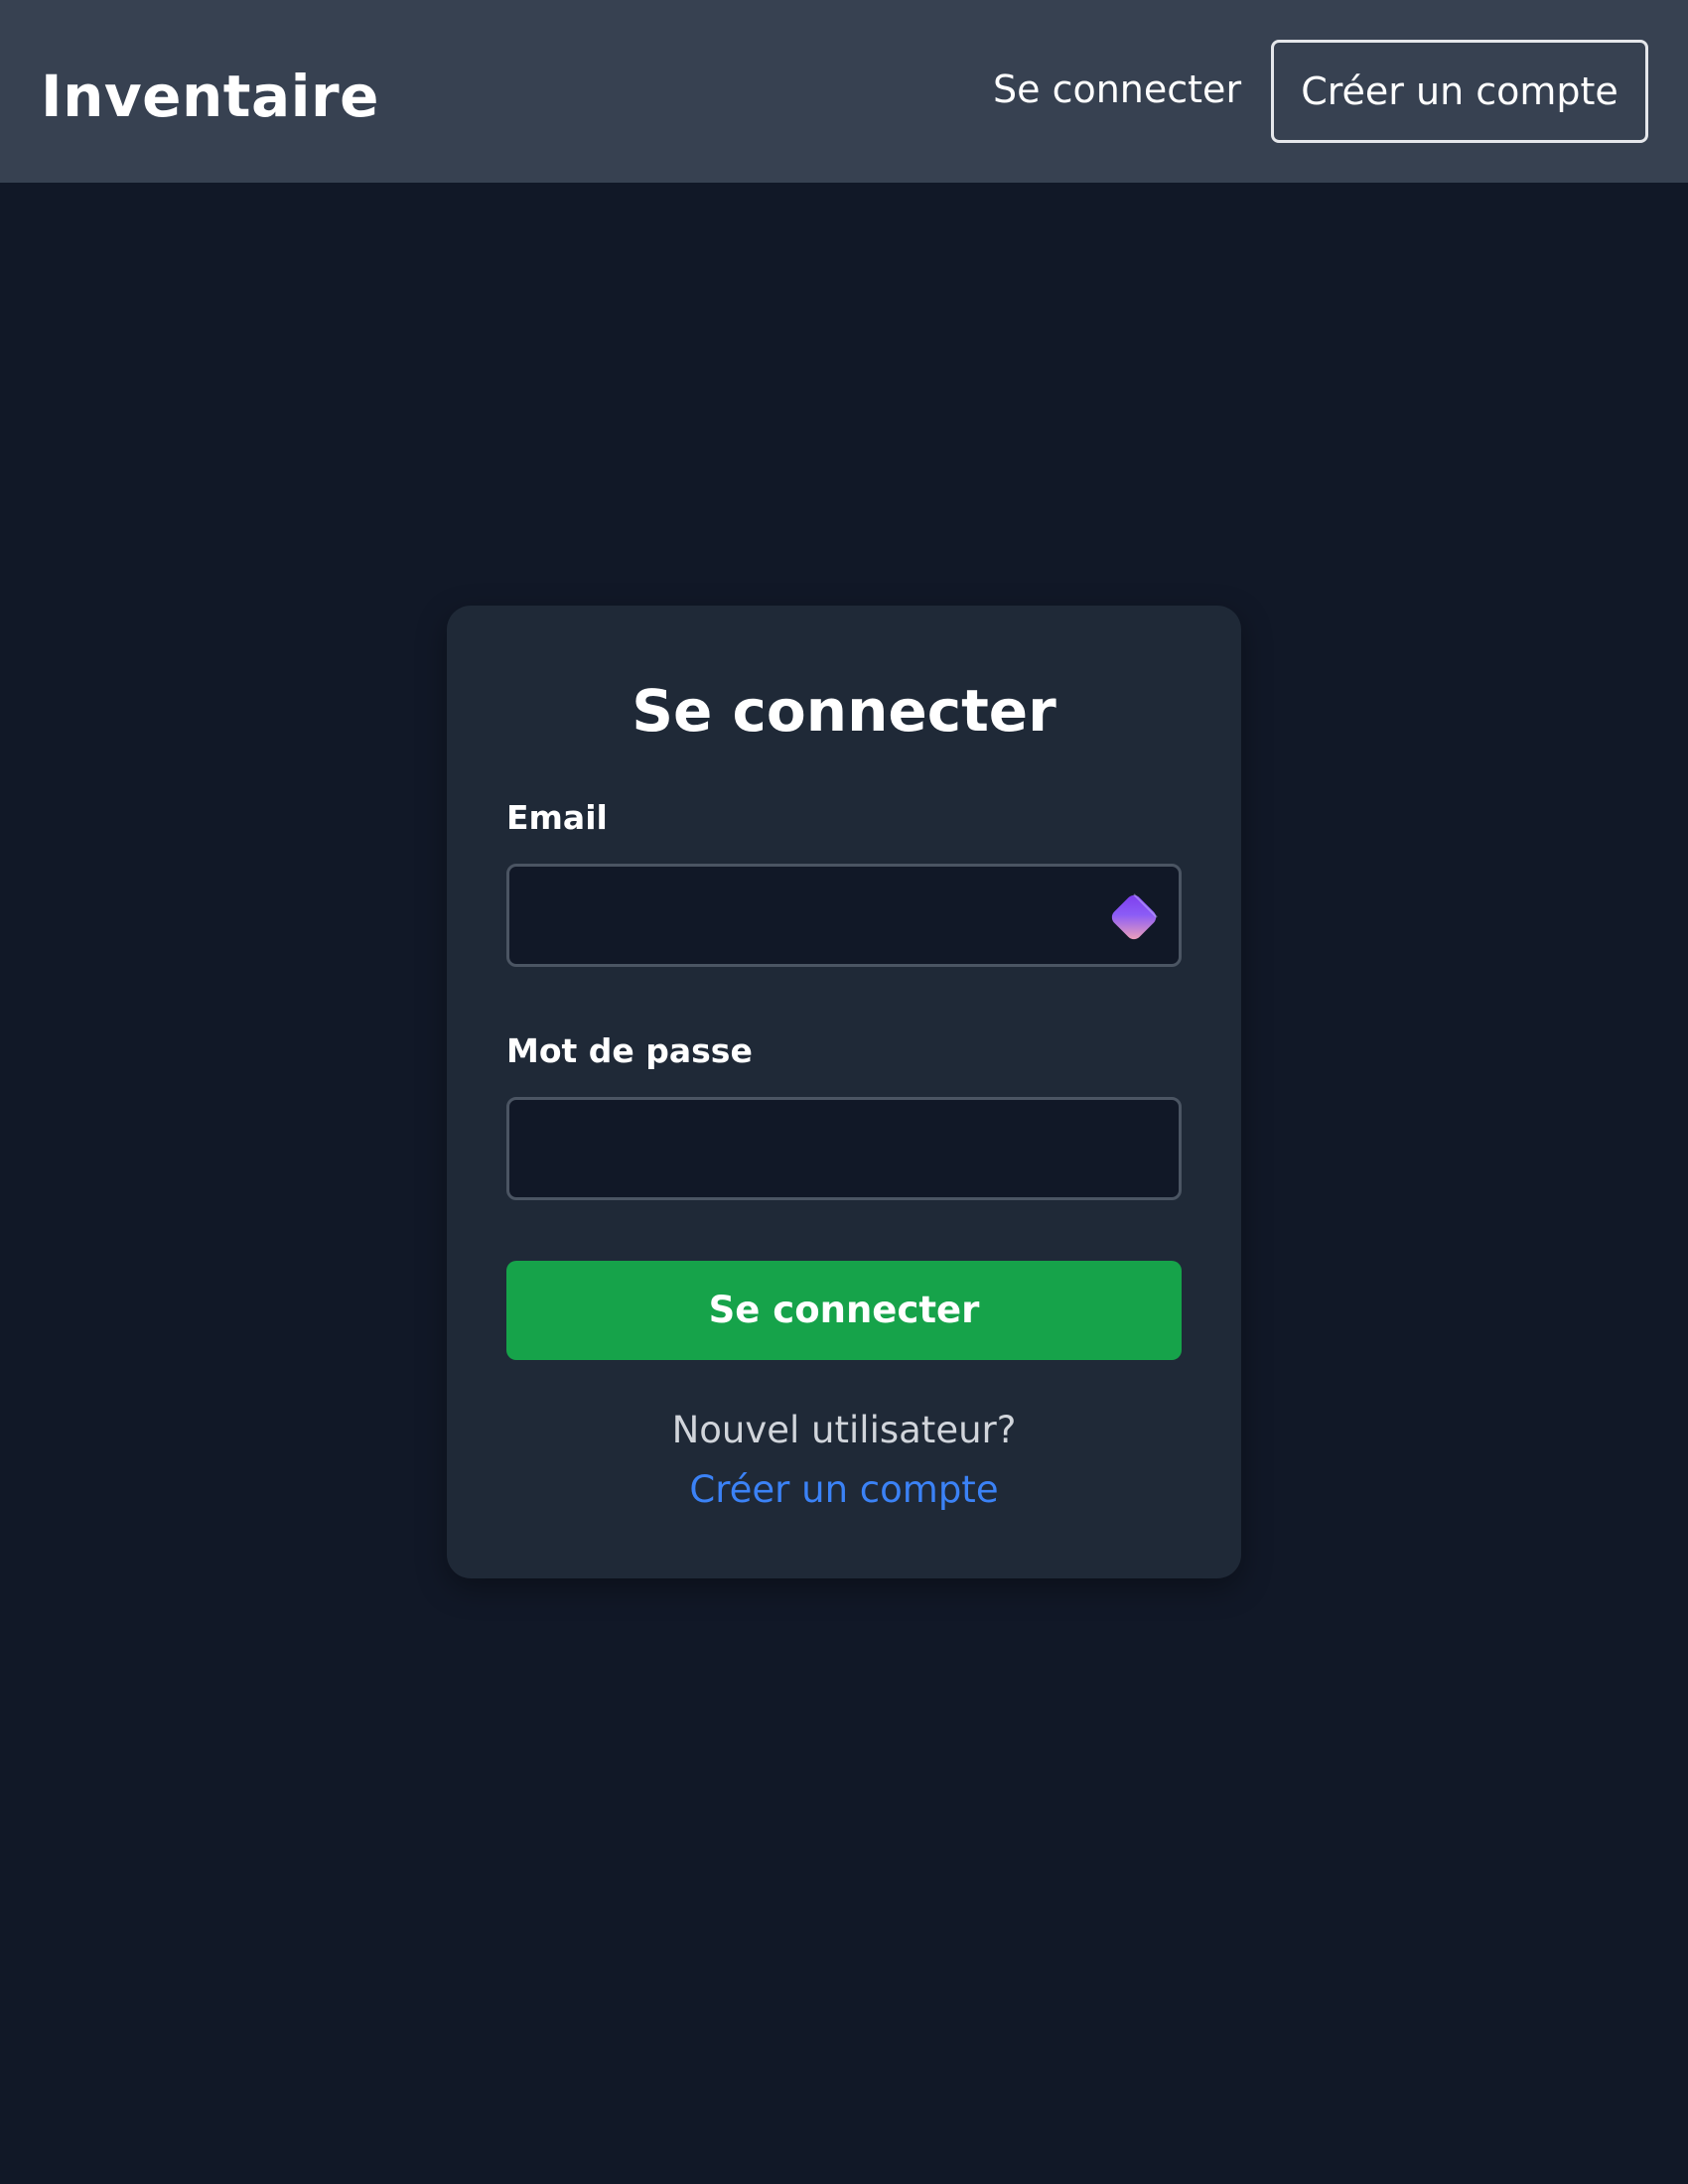 The height and width of the screenshot is (2184, 1688). What do you see at coordinates (844, 1490) in the screenshot?
I see `register-link: Créer un compte` at bounding box center [844, 1490].